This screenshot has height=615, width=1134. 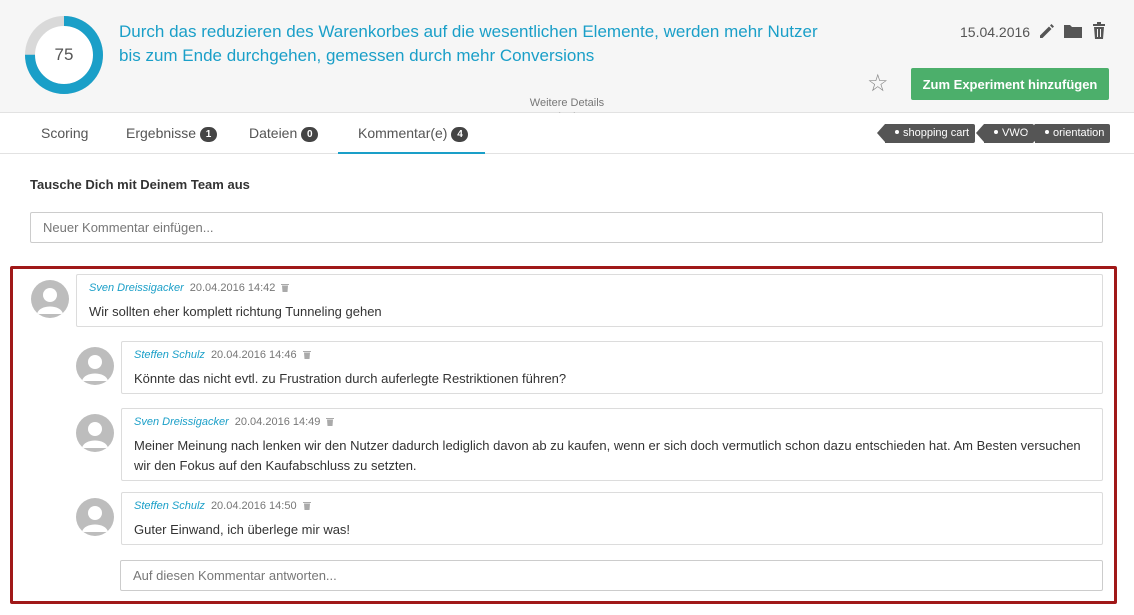 What do you see at coordinates (1099, 33) in the screenshot?
I see `trash-icon` at bounding box center [1099, 33].